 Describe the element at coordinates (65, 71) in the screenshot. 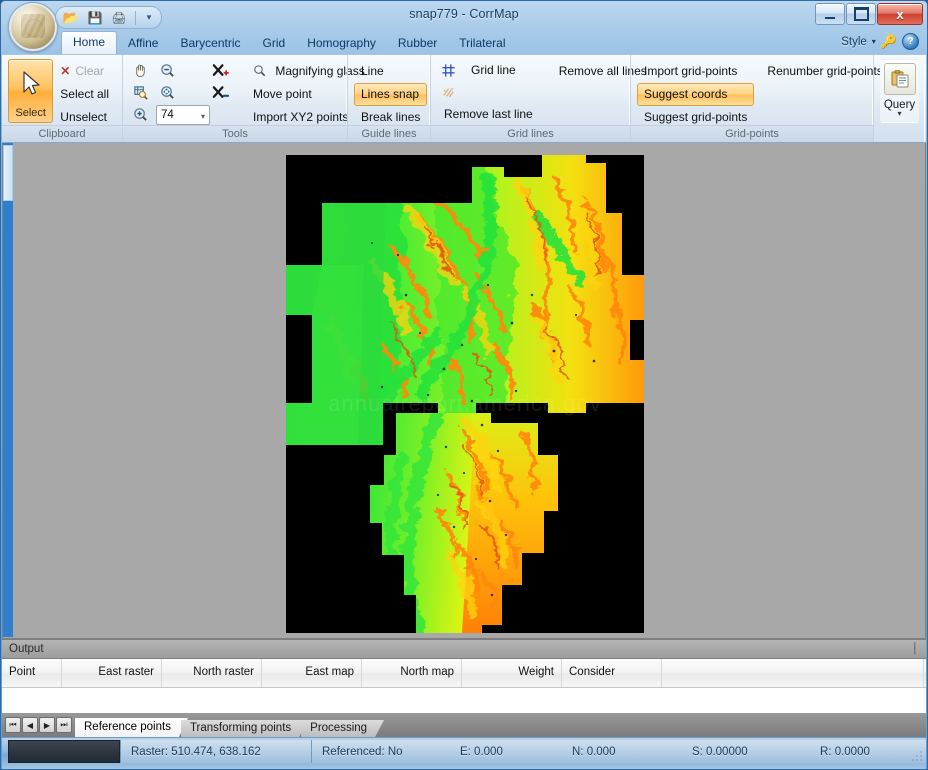

I see `clear-x-icon: ✕` at that location.